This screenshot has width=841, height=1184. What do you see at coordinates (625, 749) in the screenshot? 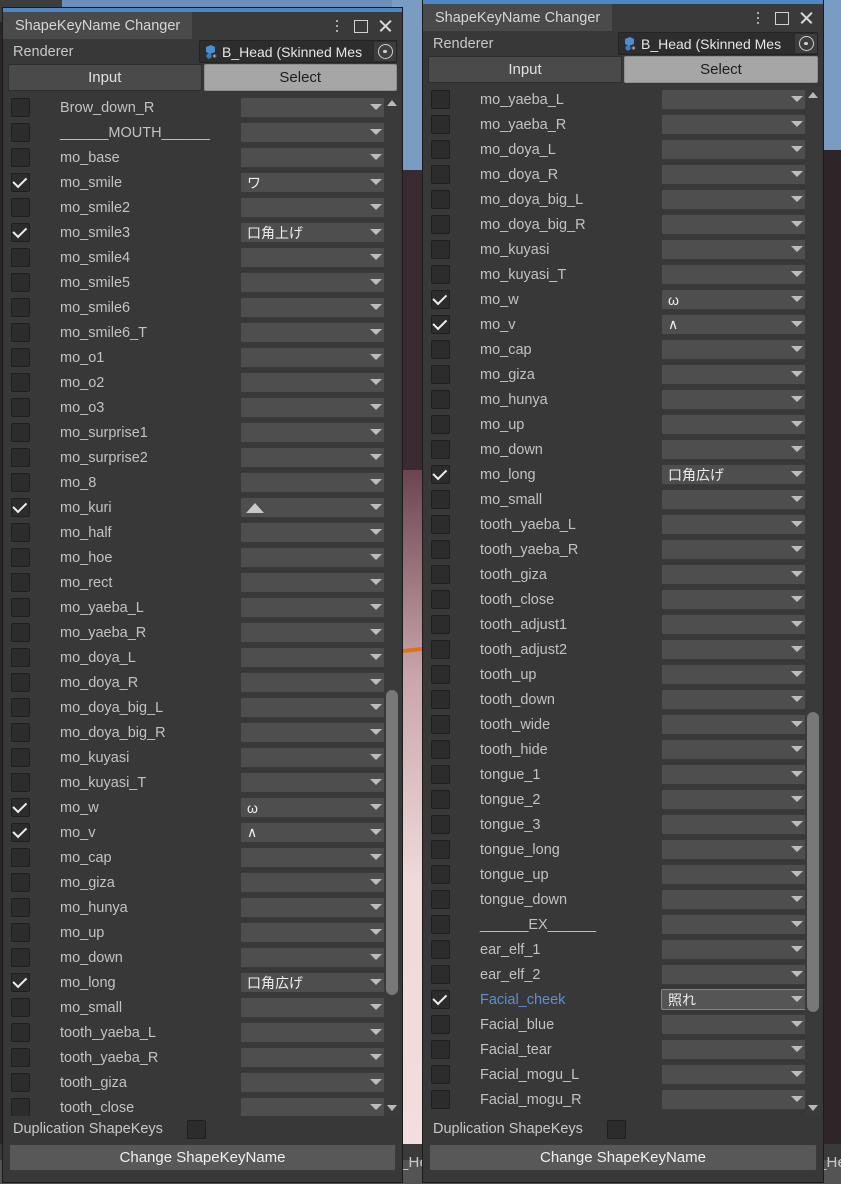
I see `shapekey-row: tooth_hide` at bounding box center [625, 749].